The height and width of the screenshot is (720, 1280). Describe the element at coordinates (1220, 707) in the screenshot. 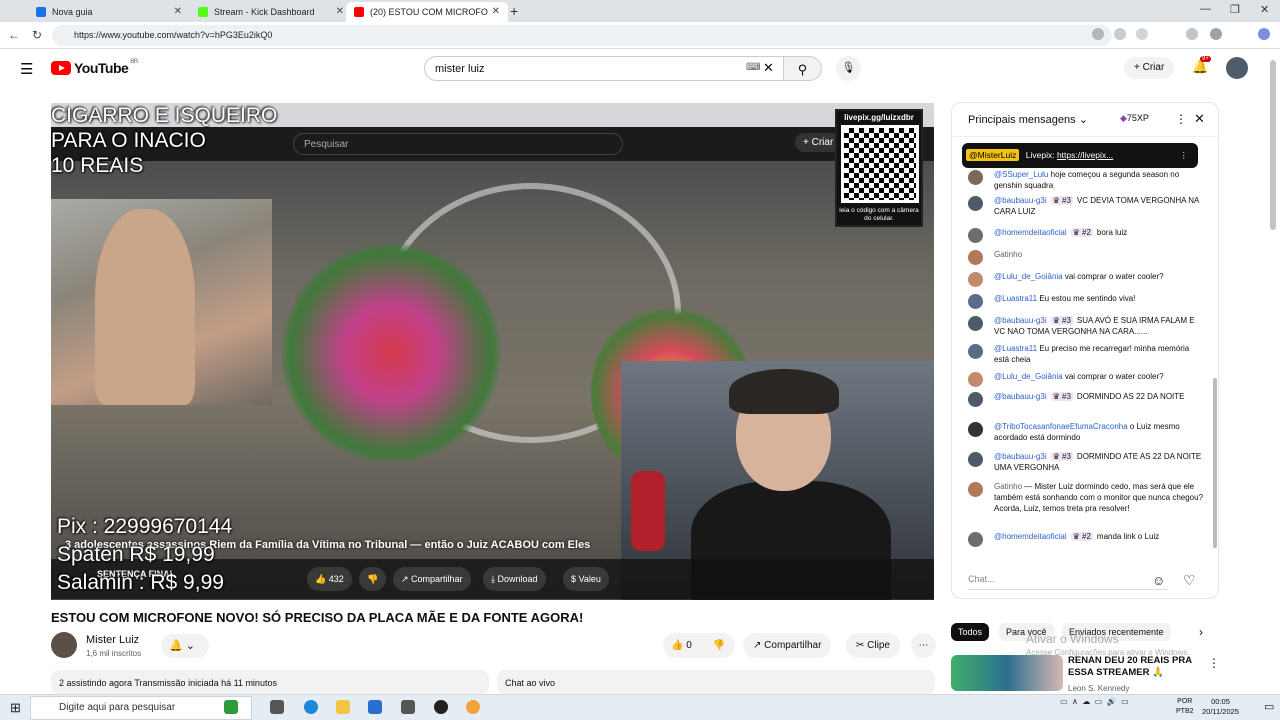

I see `taskbar-clock: 00:05 20/11/2025` at that location.